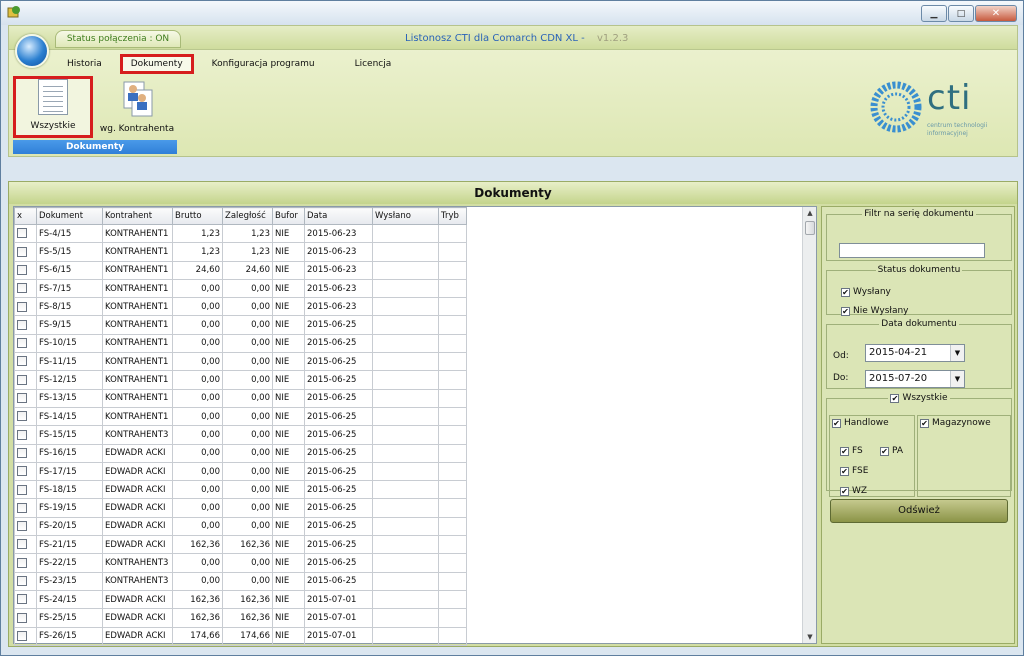 The width and height of the screenshot is (1024, 656). Describe the element at coordinates (866, 292) in the screenshot. I see `status-sent-checkbox: ✔ Wysłany` at that location.